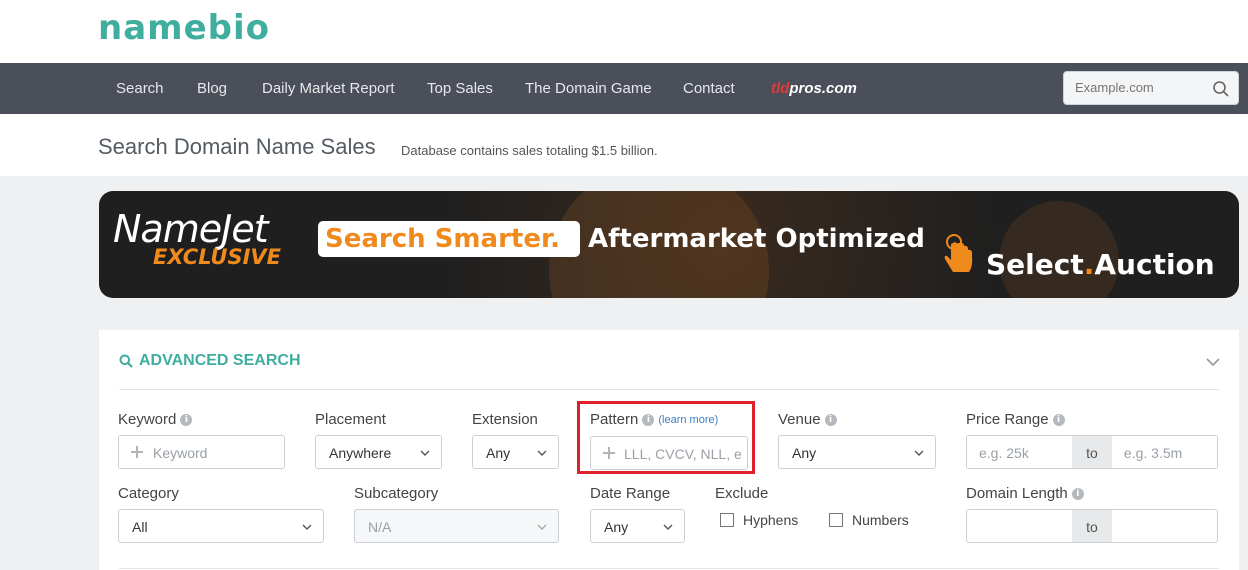  What do you see at coordinates (212, 88) in the screenshot?
I see `nav-blog: Blog` at bounding box center [212, 88].